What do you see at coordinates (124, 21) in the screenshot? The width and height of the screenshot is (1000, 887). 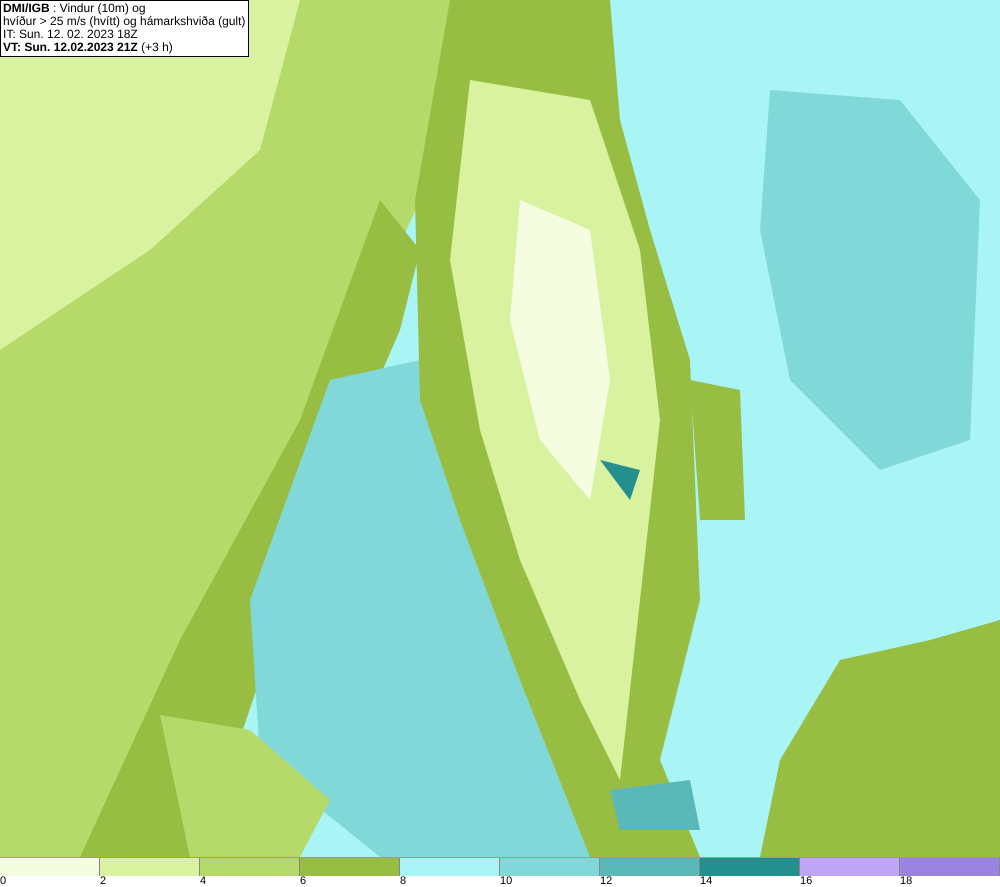 I see `caption-line: hvíður > 25 m/s (hvítt) og hámarkshviða (gult)` at bounding box center [124, 21].